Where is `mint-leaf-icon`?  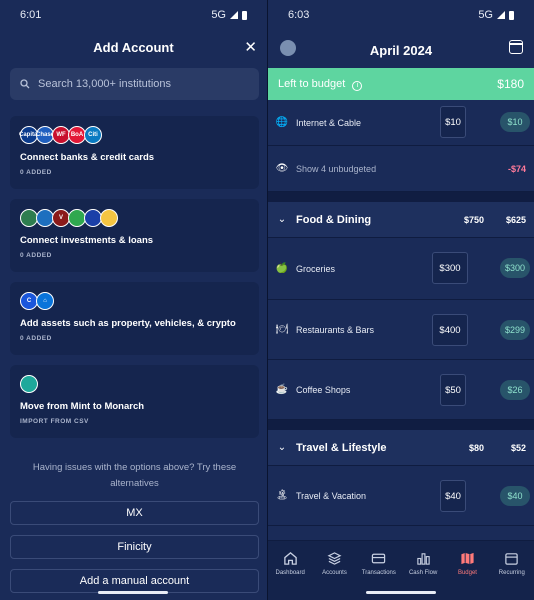 mint-leaf-icon is located at coordinates (29, 384).